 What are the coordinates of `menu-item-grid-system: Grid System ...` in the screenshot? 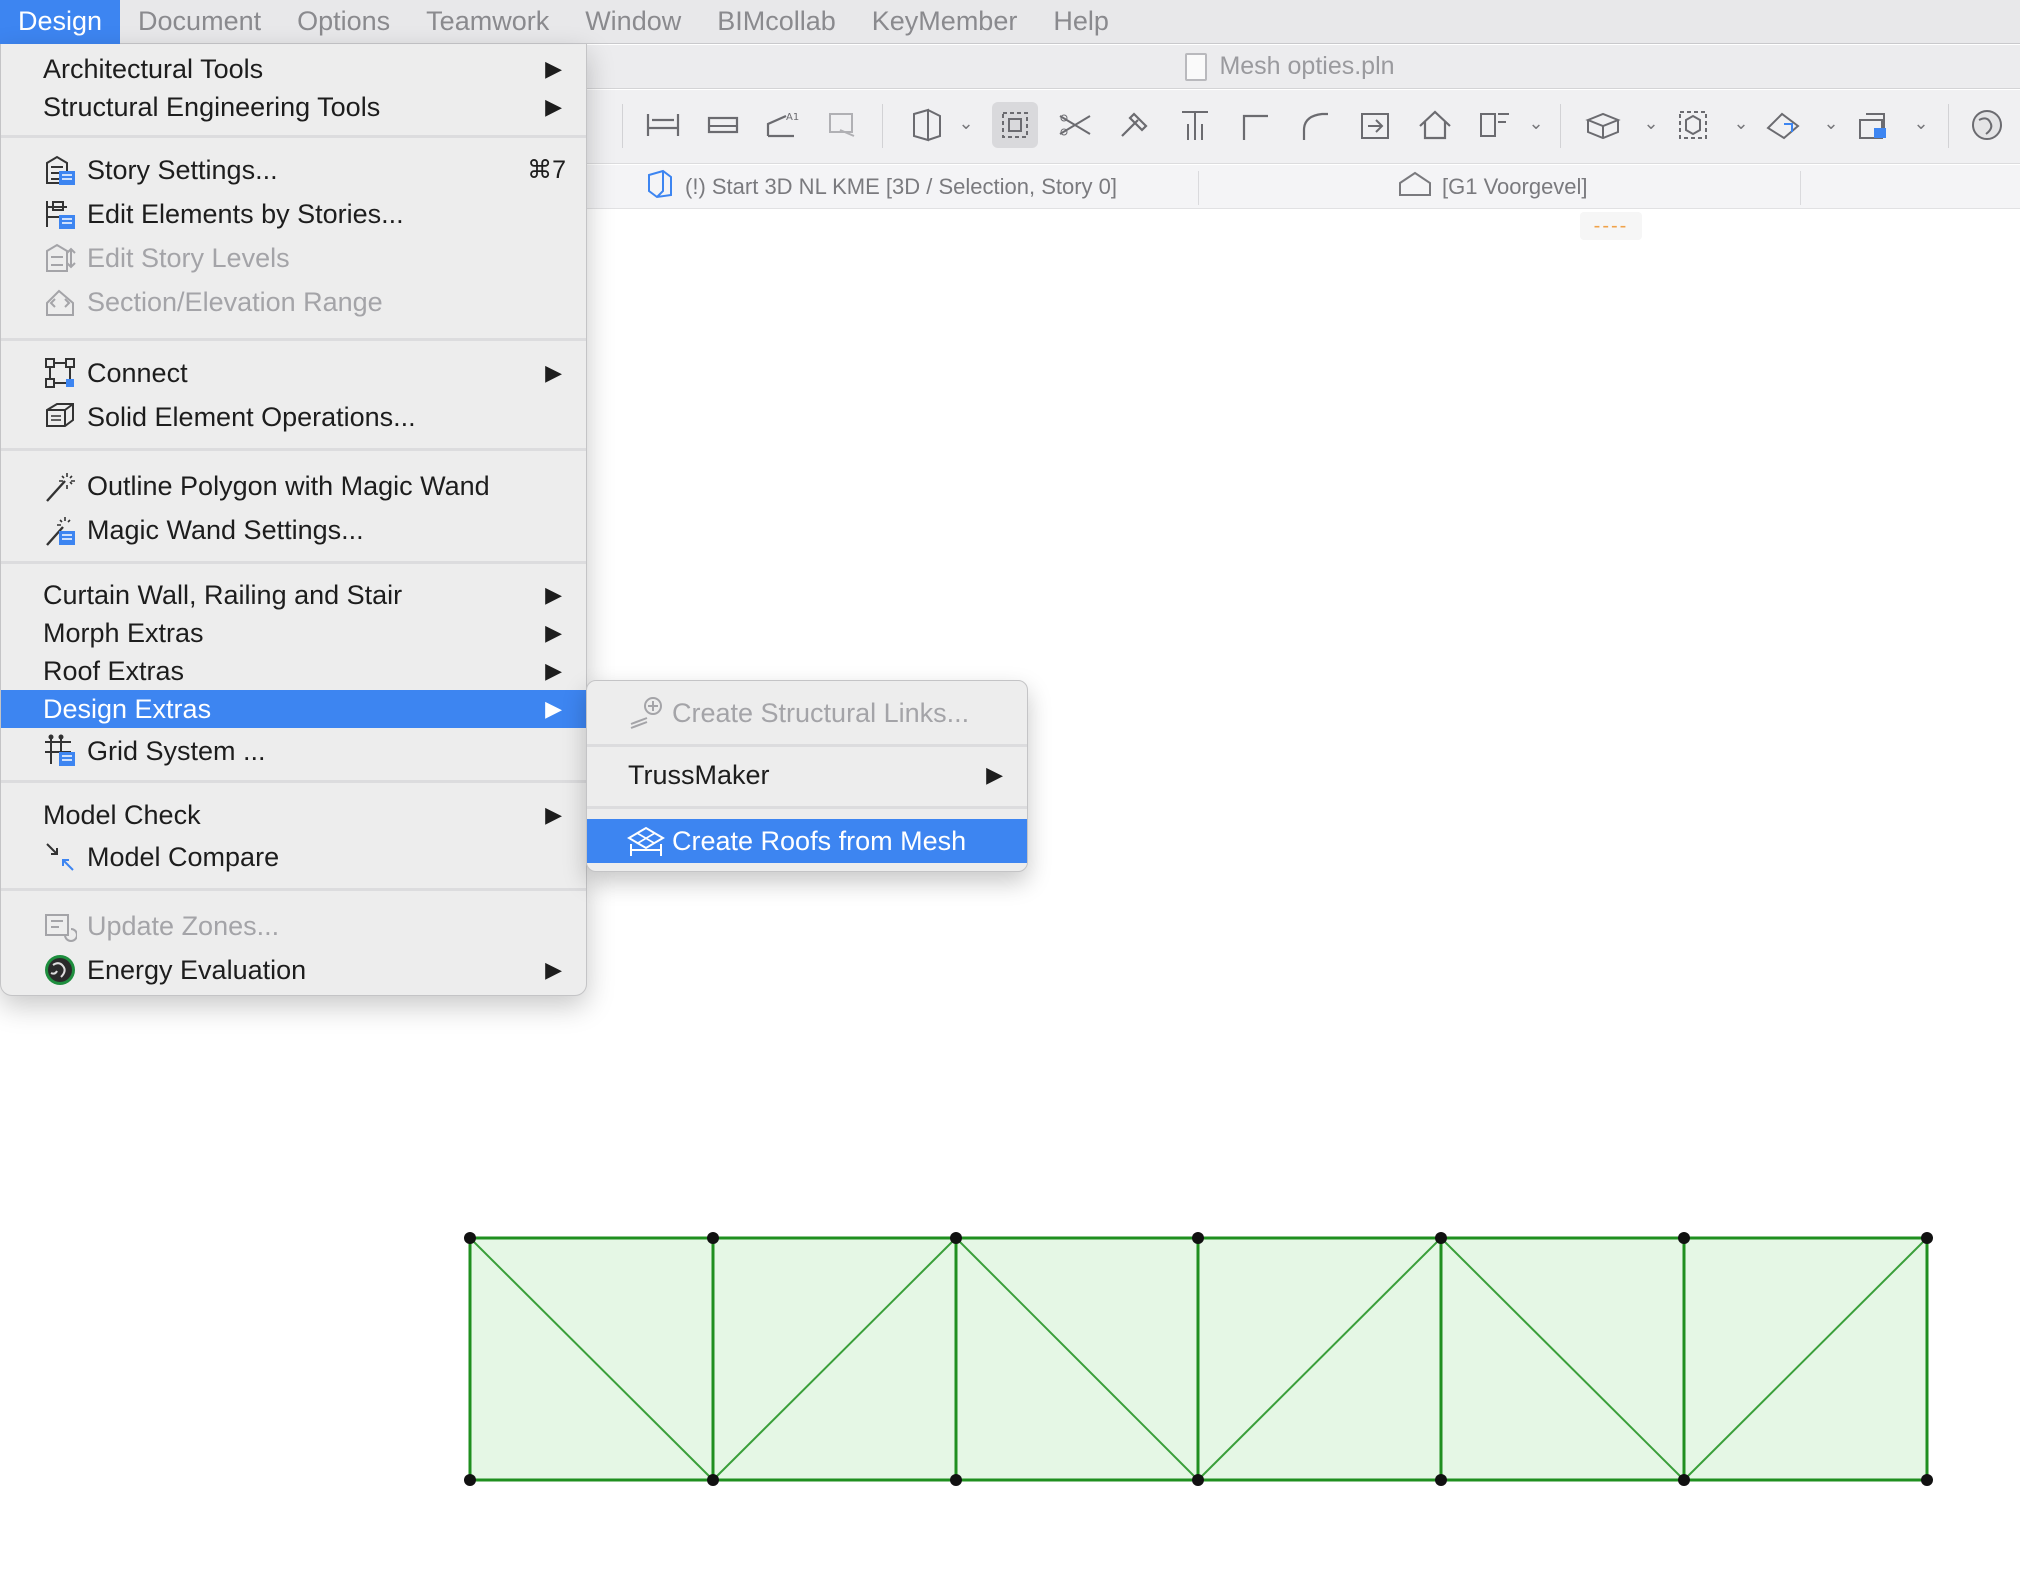 It's located at (293, 751).